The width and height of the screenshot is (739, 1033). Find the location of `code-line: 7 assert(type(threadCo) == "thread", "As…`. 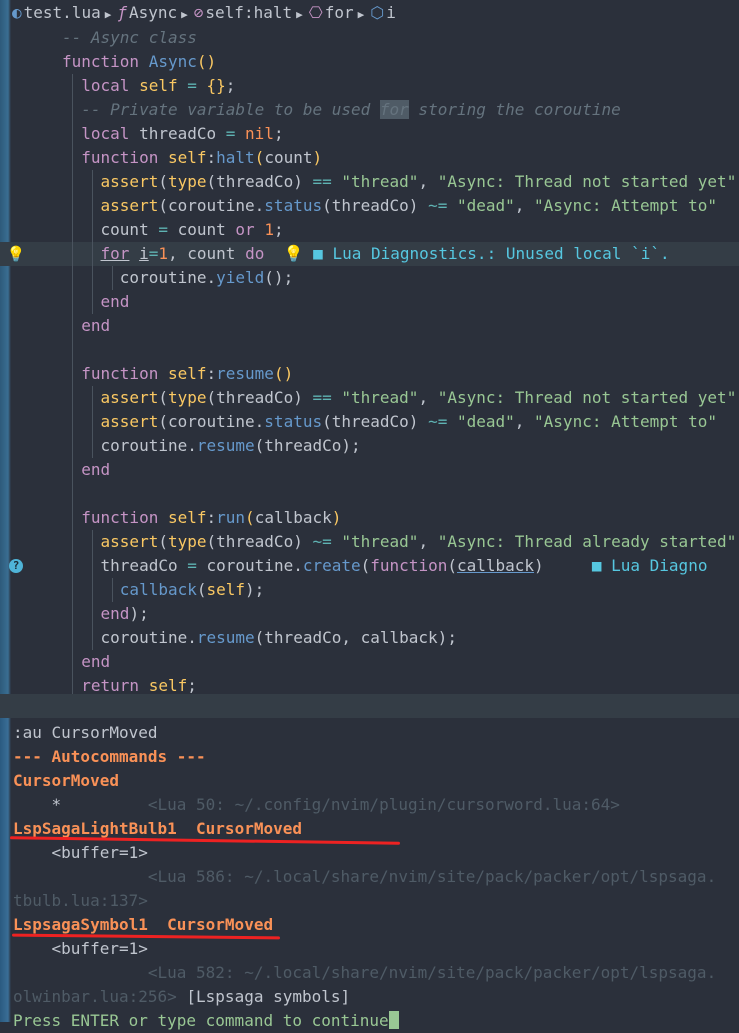

code-line: 7 assert(type(threadCo) == "thread", "As… is located at coordinates (369, 182).